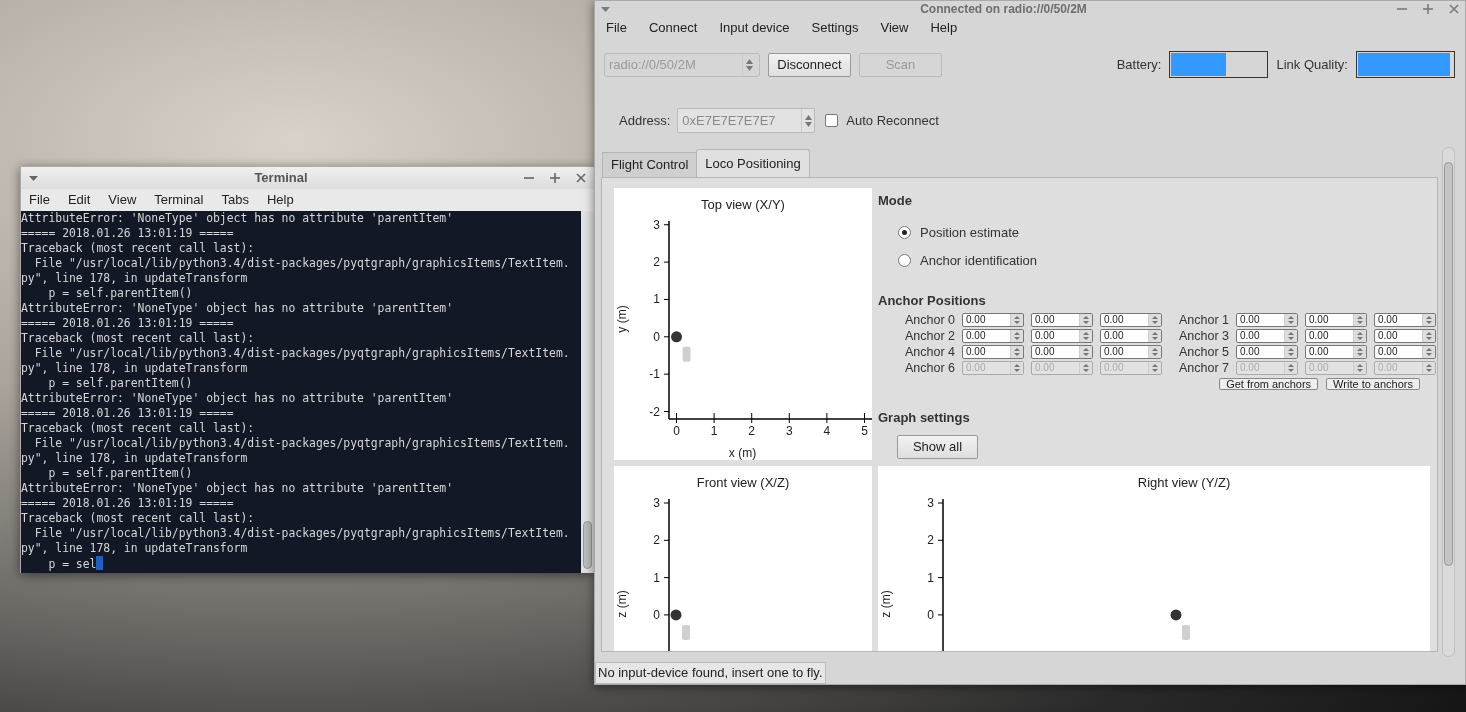 This screenshot has width=1466, height=712. What do you see at coordinates (650, 164) in the screenshot?
I see `tab: Flight Control` at bounding box center [650, 164].